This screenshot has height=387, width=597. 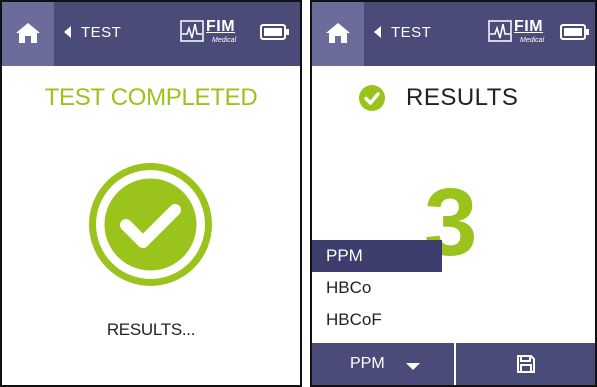 I want to click on unit-select-button: PPM, so click(x=383, y=364).